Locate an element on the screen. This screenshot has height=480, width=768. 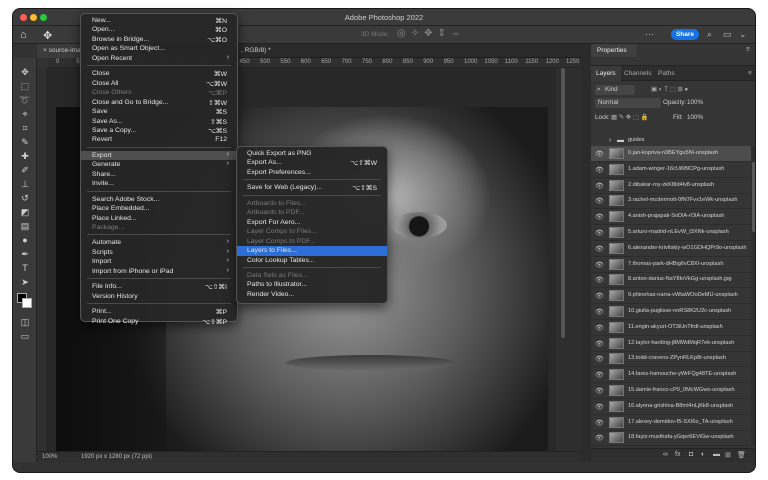
menu-item-automate: Automate › is located at coordinates (159, 243).